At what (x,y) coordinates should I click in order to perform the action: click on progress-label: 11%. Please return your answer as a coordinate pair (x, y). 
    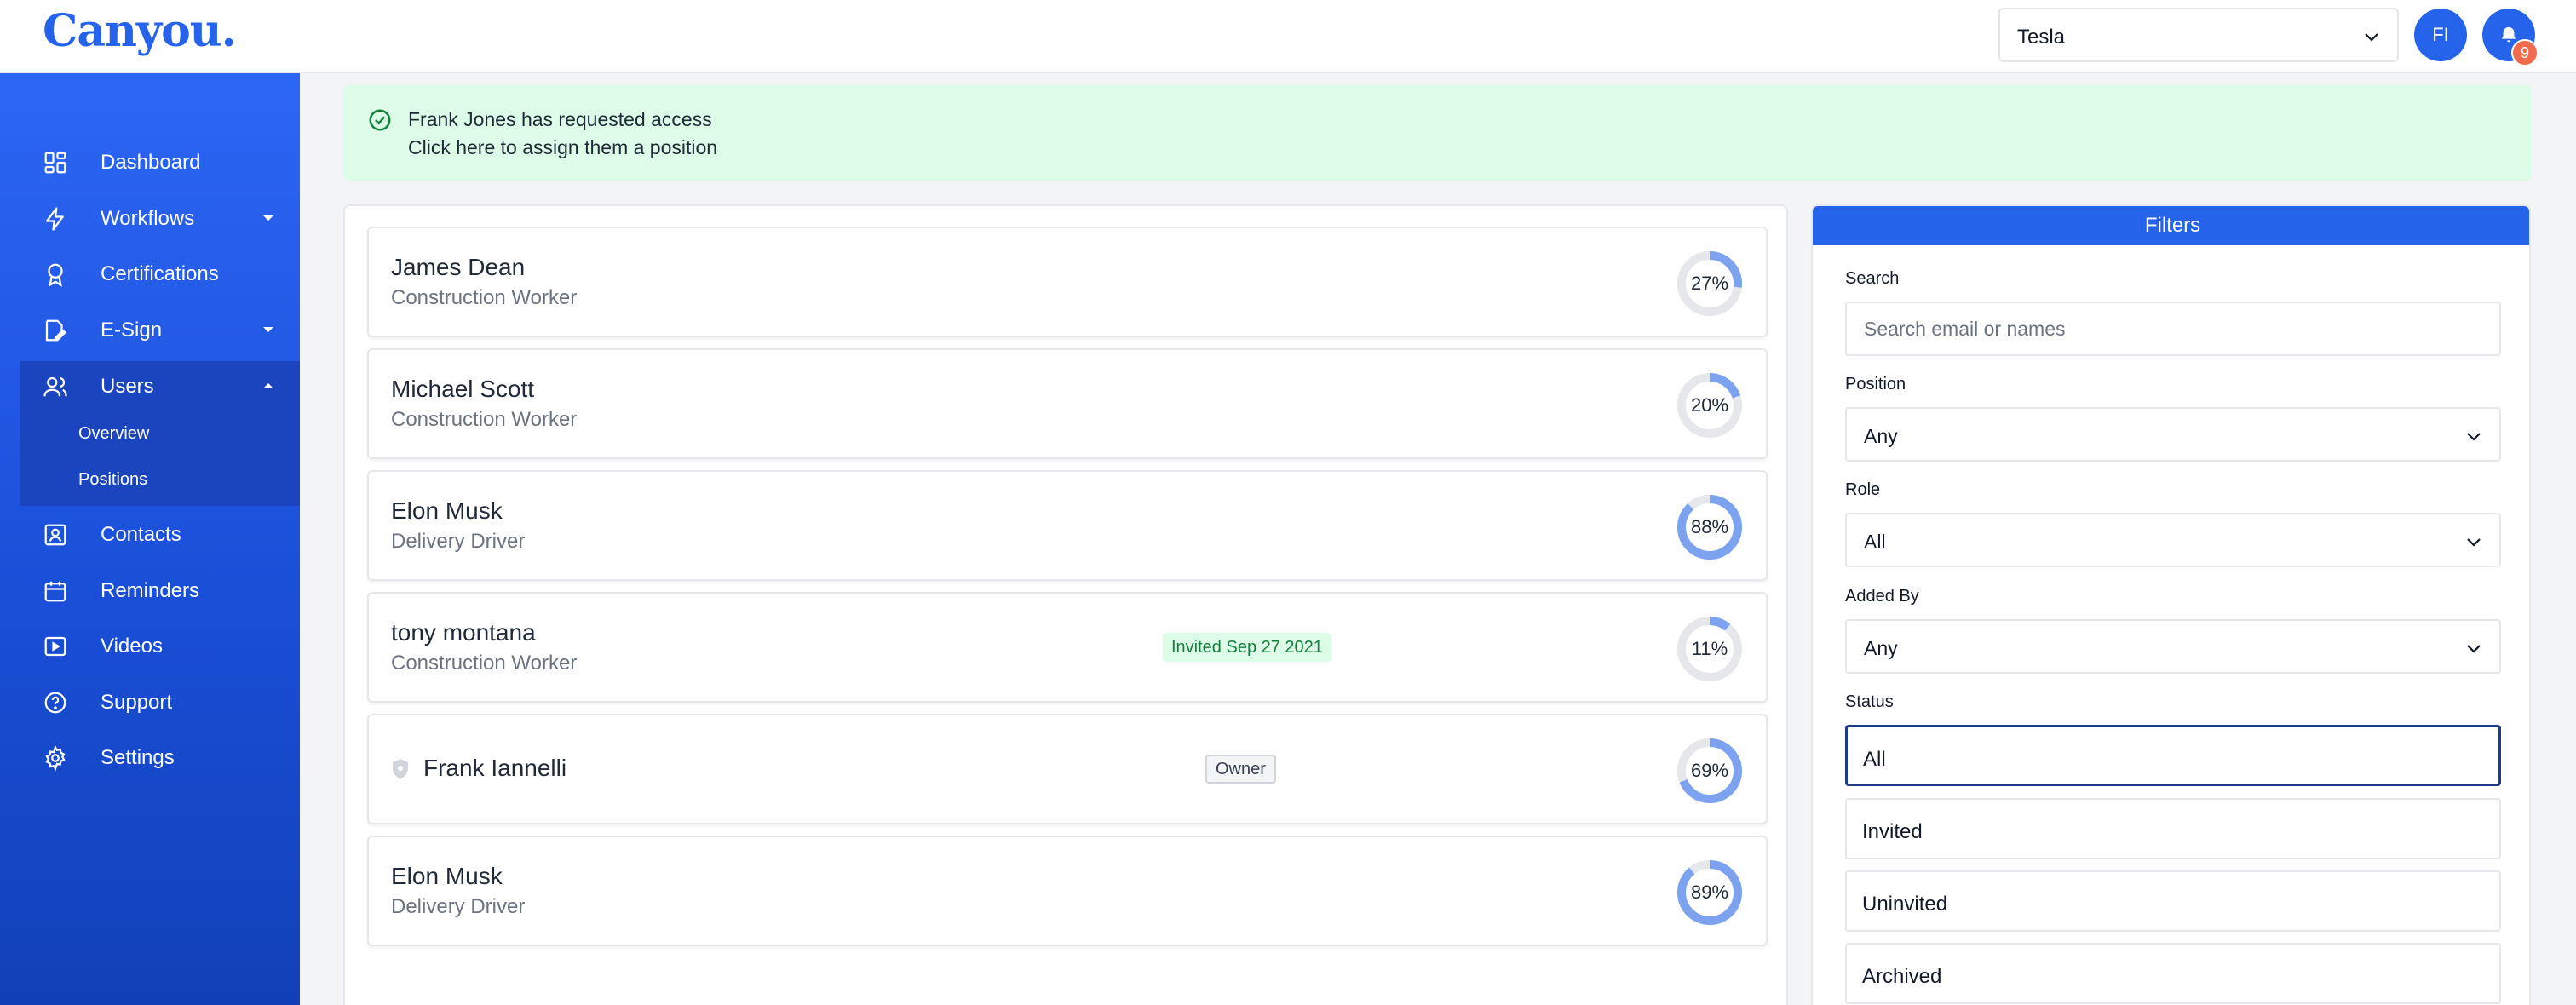
    Looking at the image, I should click on (1710, 648).